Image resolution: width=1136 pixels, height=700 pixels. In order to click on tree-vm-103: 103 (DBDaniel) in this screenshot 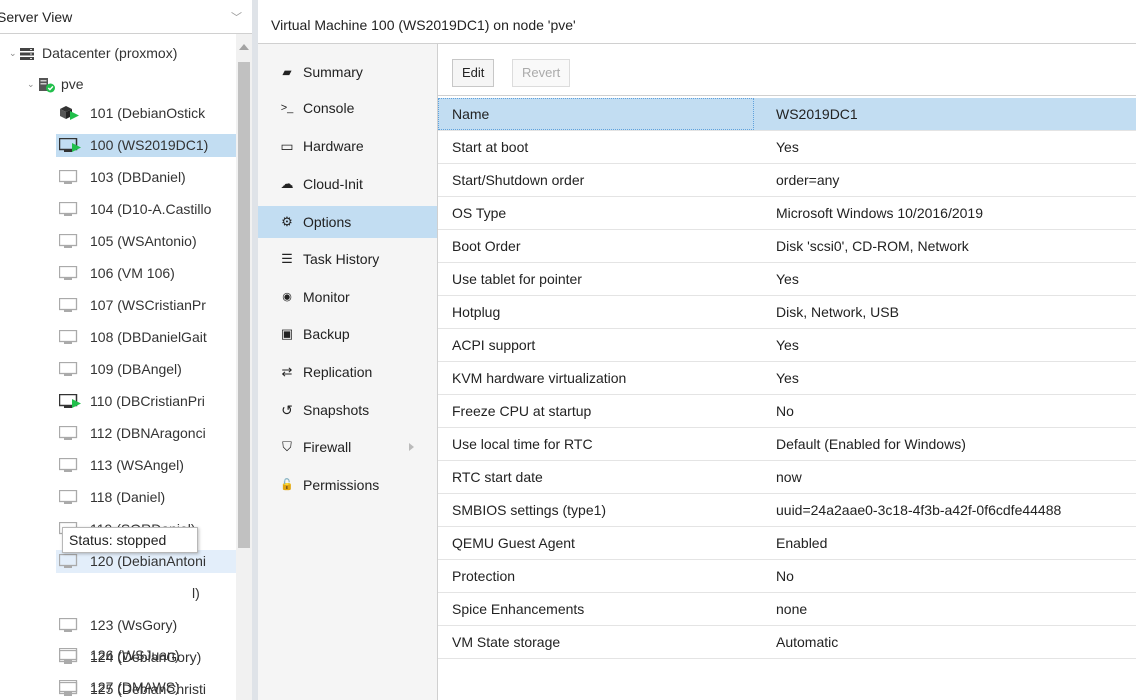, I will do `click(146, 177)`.